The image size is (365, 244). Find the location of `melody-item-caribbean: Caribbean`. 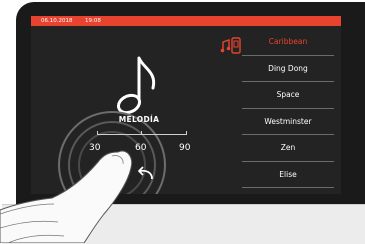

melody-item-caribbean: Caribbean is located at coordinates (288, 42).